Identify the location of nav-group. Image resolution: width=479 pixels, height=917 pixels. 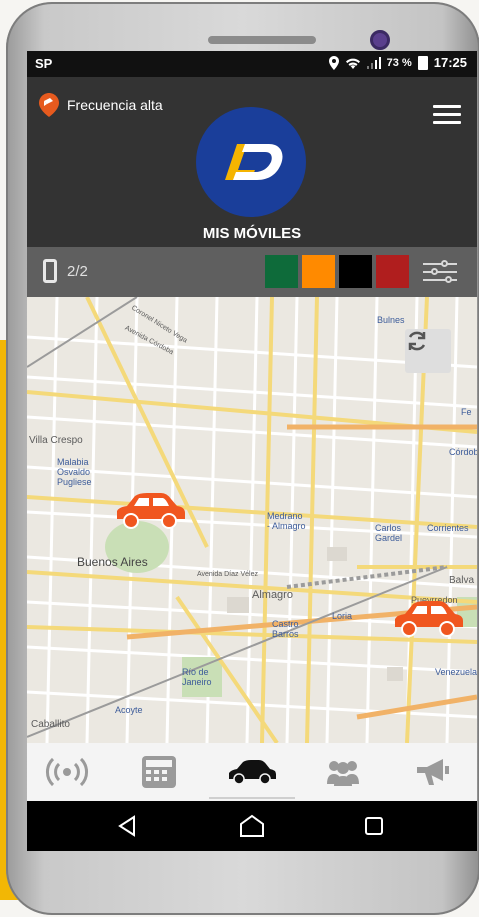
(343, 772).